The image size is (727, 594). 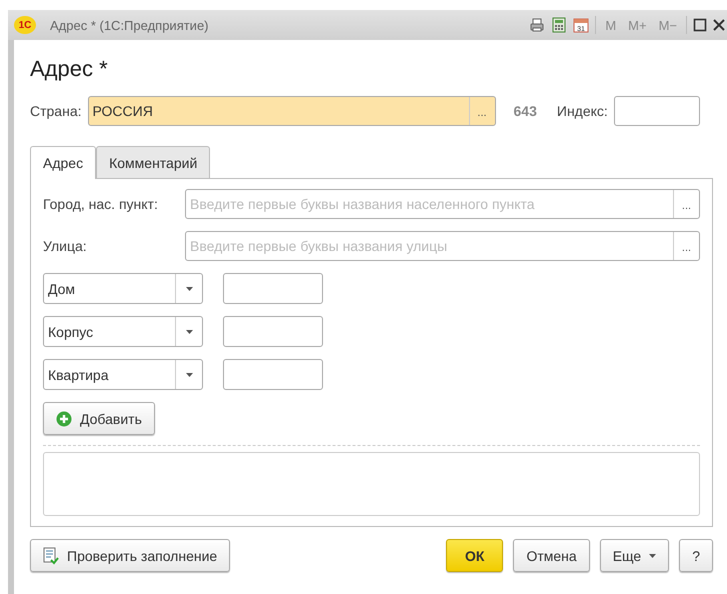 I want to click on more-button: Еще, so click(x=635, y=555).